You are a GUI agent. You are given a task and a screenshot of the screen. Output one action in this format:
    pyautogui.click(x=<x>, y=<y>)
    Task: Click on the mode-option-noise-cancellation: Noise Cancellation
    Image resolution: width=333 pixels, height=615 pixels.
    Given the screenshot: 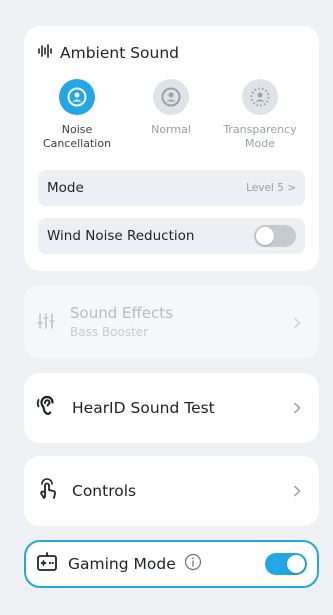 What is the action you would take?
    pyautogui.click(x=77, y=114)
    